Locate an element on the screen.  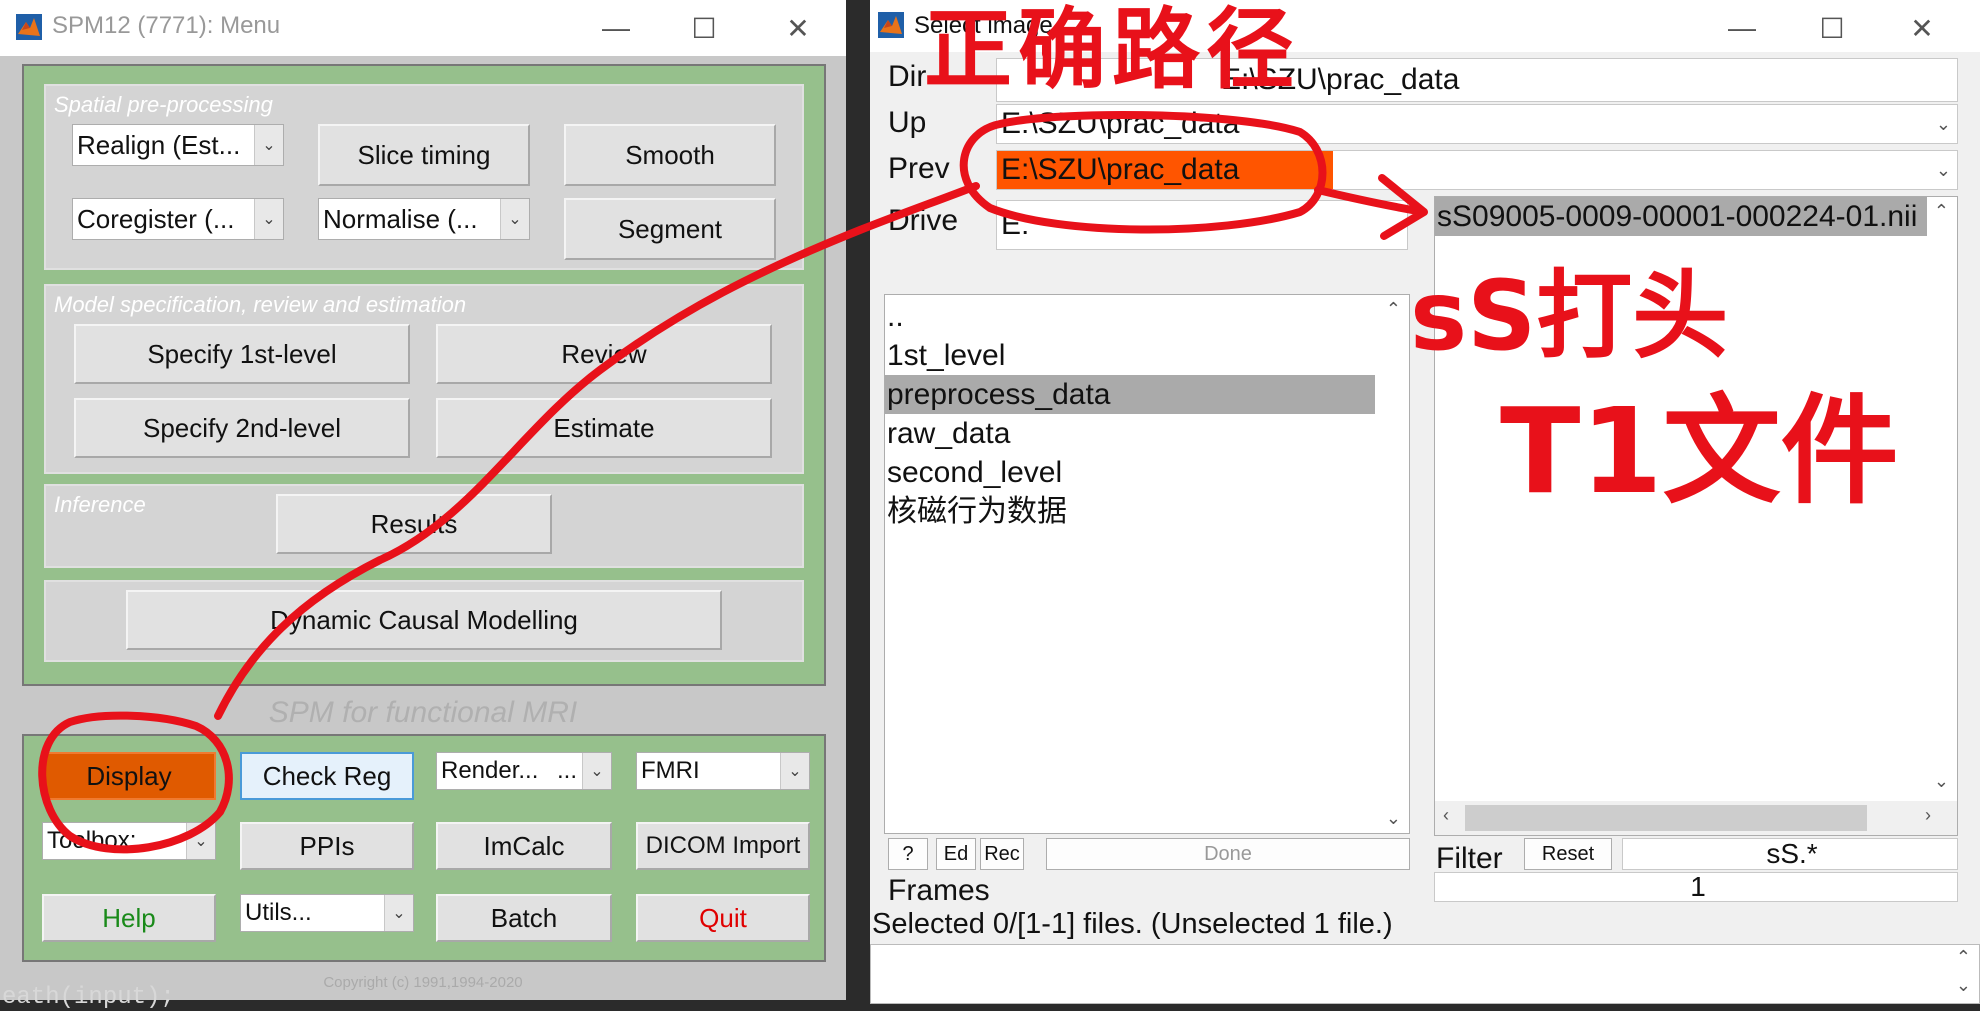
ss-prefix-annotation: sS打头 is located at coordinates (1569, 316).